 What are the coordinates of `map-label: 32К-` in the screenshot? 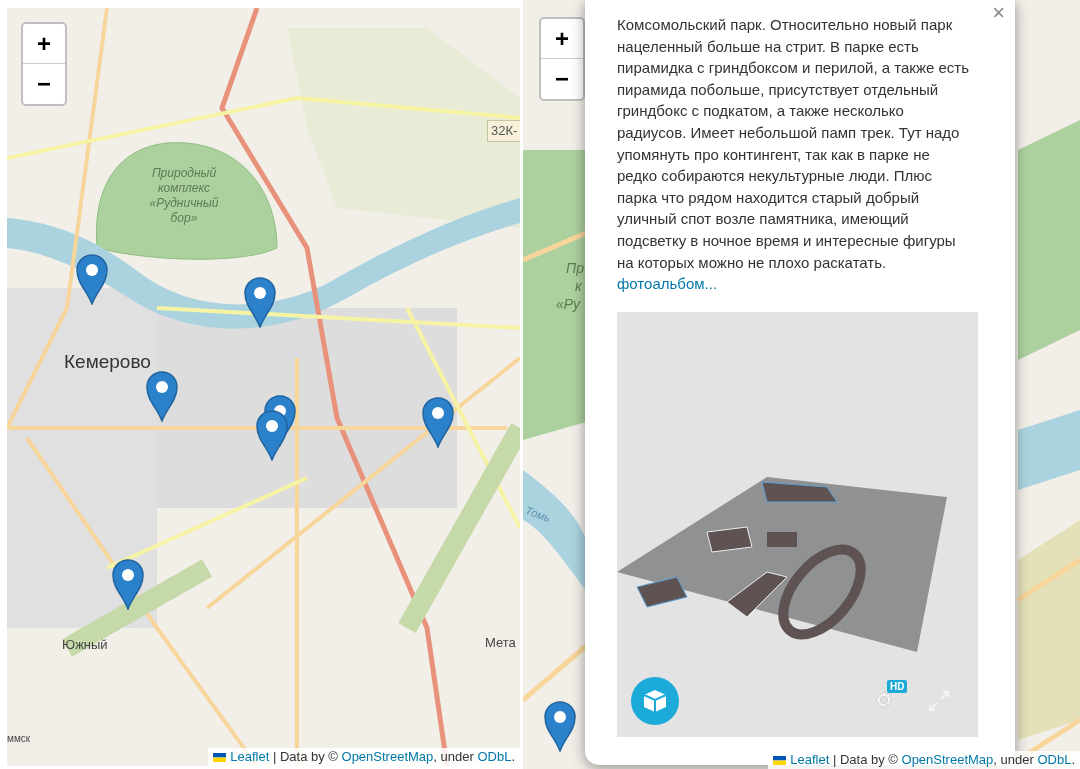 It's located at (503, 131).